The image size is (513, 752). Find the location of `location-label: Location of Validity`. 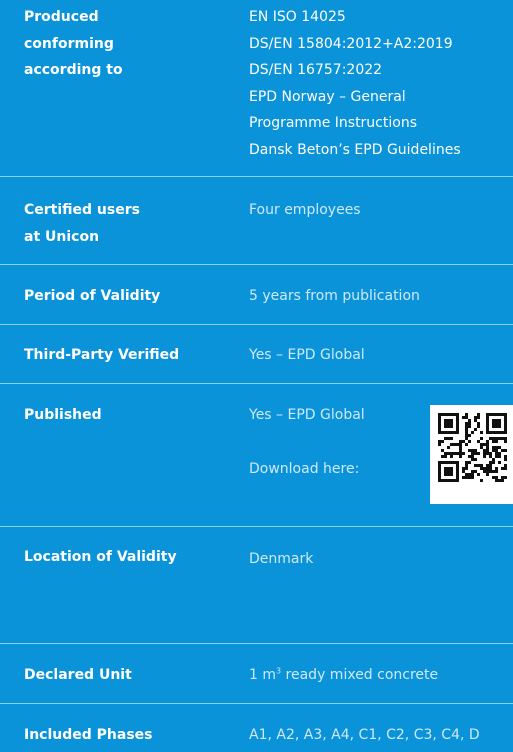

location-label: Location of Validity is located at coordinates (100, 557).